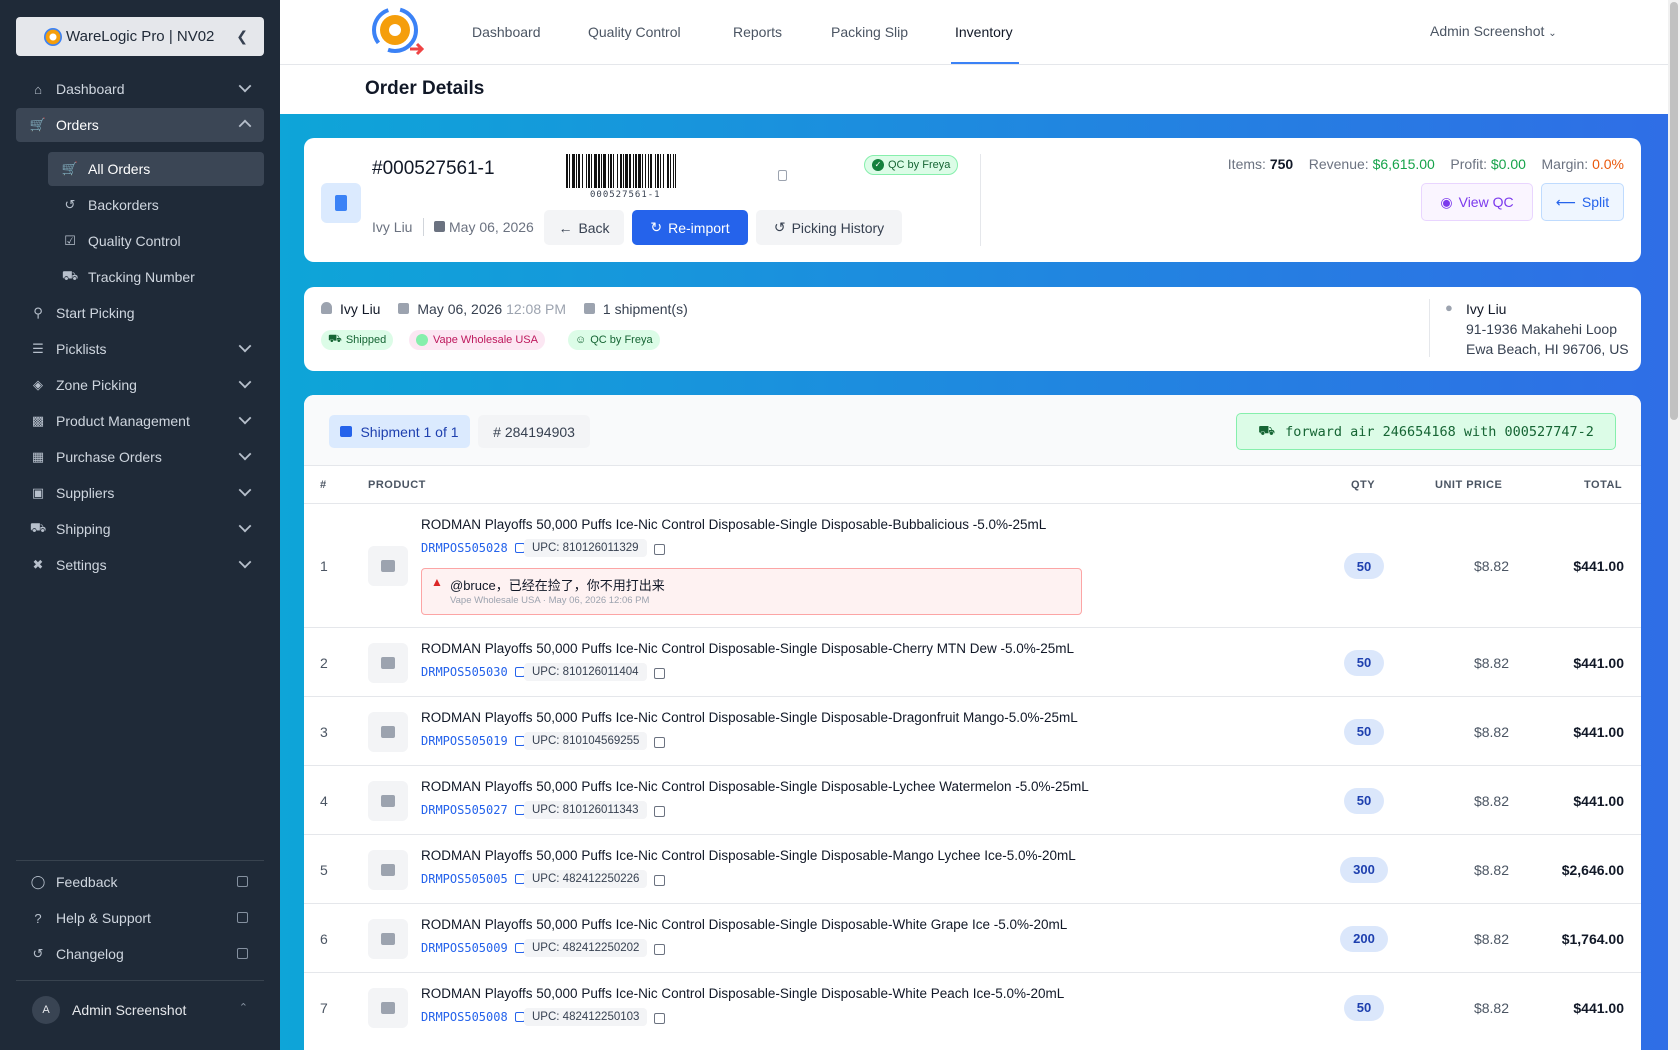  Describe the element at coordinates (557, 585) in the screenshot. I see `note-text: @bruce，已经在捡了，你不用打出来` at that location.